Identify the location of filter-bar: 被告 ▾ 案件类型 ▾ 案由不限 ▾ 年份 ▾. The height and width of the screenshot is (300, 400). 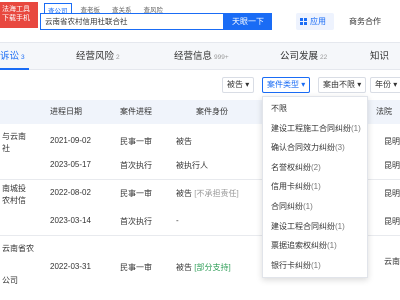
(200, 85).